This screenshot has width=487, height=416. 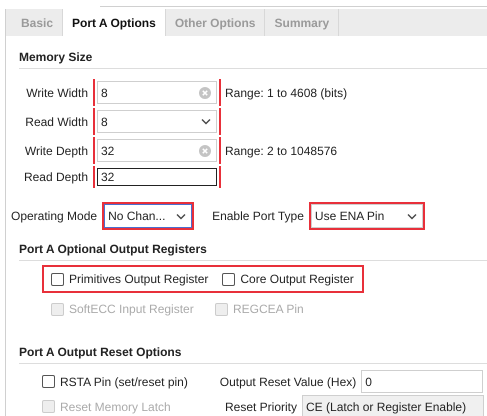 What do you see at coordinates (422, 381) in the screenshot?
I see `input-field: 0` at bounding box center [422, 381].